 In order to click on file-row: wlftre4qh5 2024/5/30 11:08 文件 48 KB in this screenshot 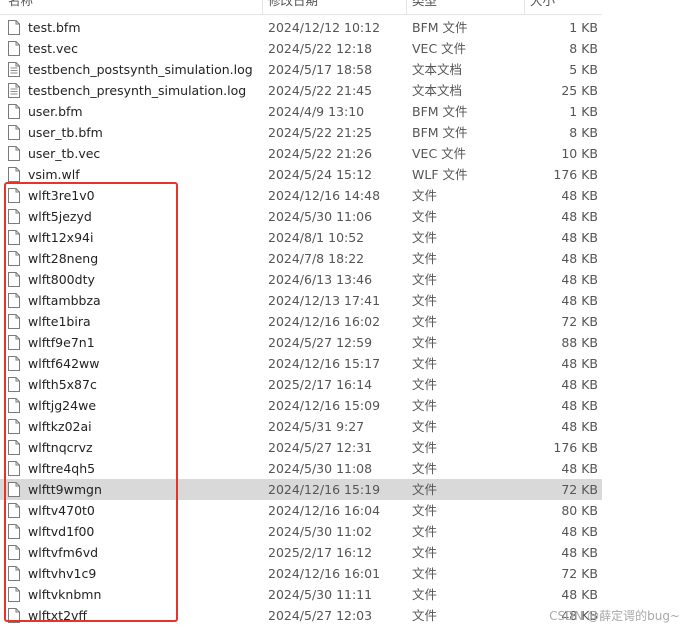, I will do `click(301, 468)`.